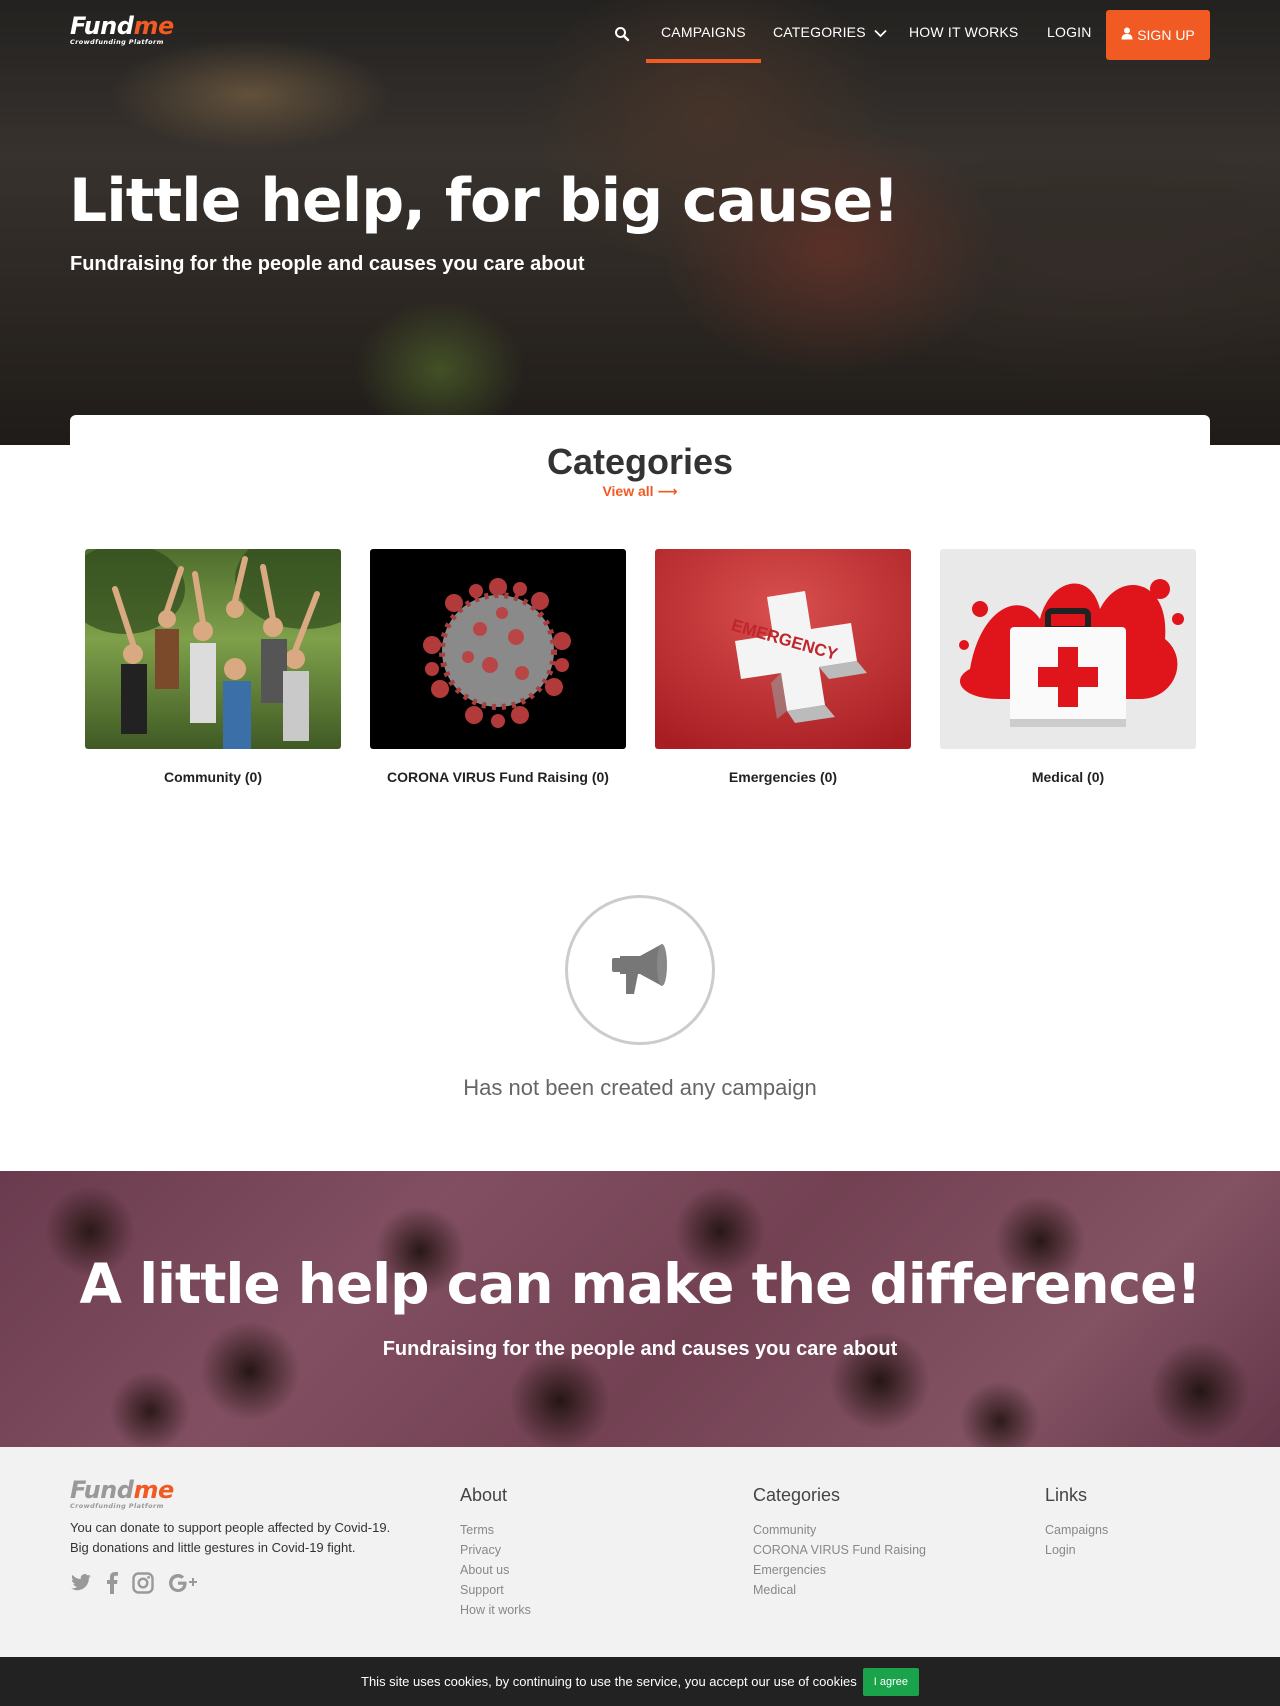  What do you see at coordinates (143, 1585) in the screenshot?
I see `instagram-icon` at bounding box center [143, 1585].